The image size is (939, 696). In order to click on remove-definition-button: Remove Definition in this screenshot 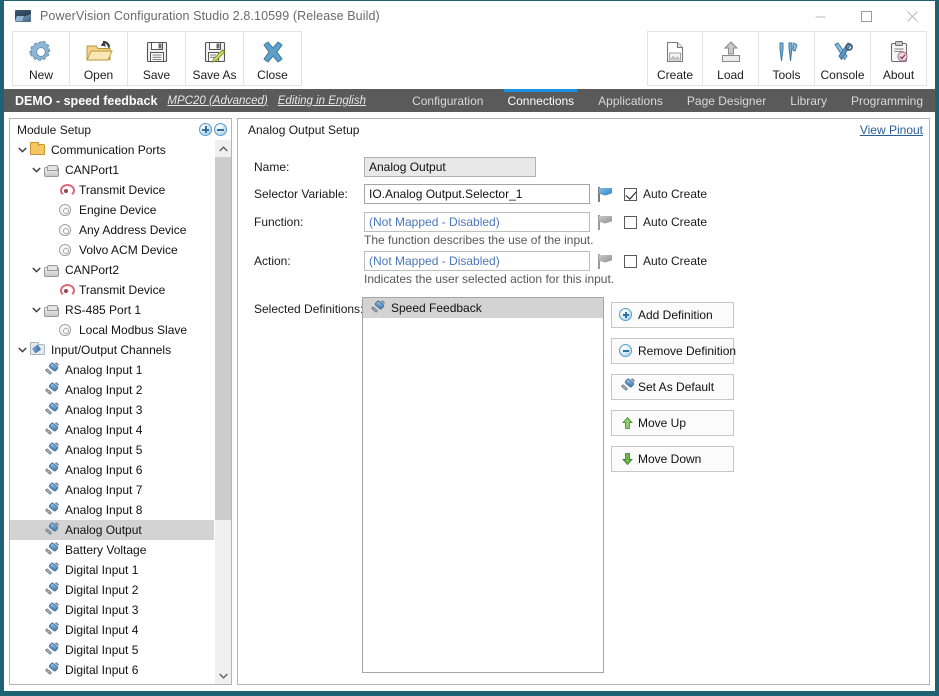, I will do `click(674, 351)`.